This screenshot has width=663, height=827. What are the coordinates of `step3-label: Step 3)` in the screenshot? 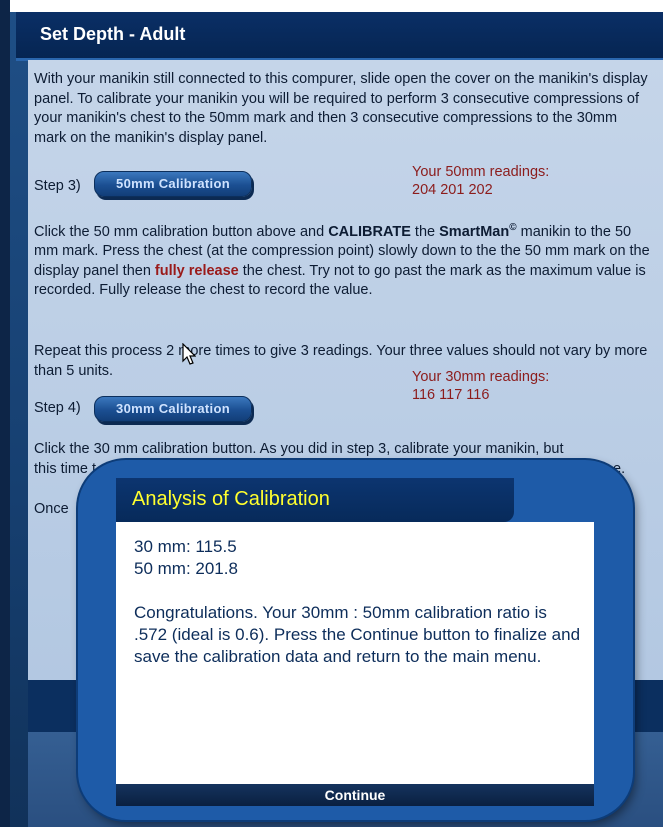 It's located at (57, 186).